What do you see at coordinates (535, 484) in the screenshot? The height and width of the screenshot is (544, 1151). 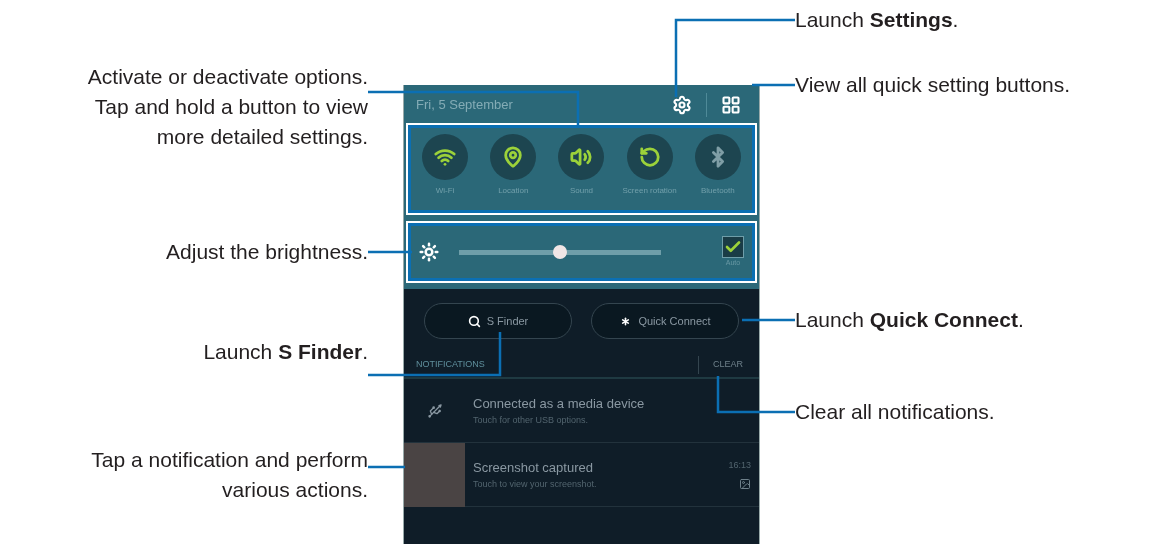 I see `notification-subtitle: Touch to view your screenshot.` at bounding box center [535, 484].